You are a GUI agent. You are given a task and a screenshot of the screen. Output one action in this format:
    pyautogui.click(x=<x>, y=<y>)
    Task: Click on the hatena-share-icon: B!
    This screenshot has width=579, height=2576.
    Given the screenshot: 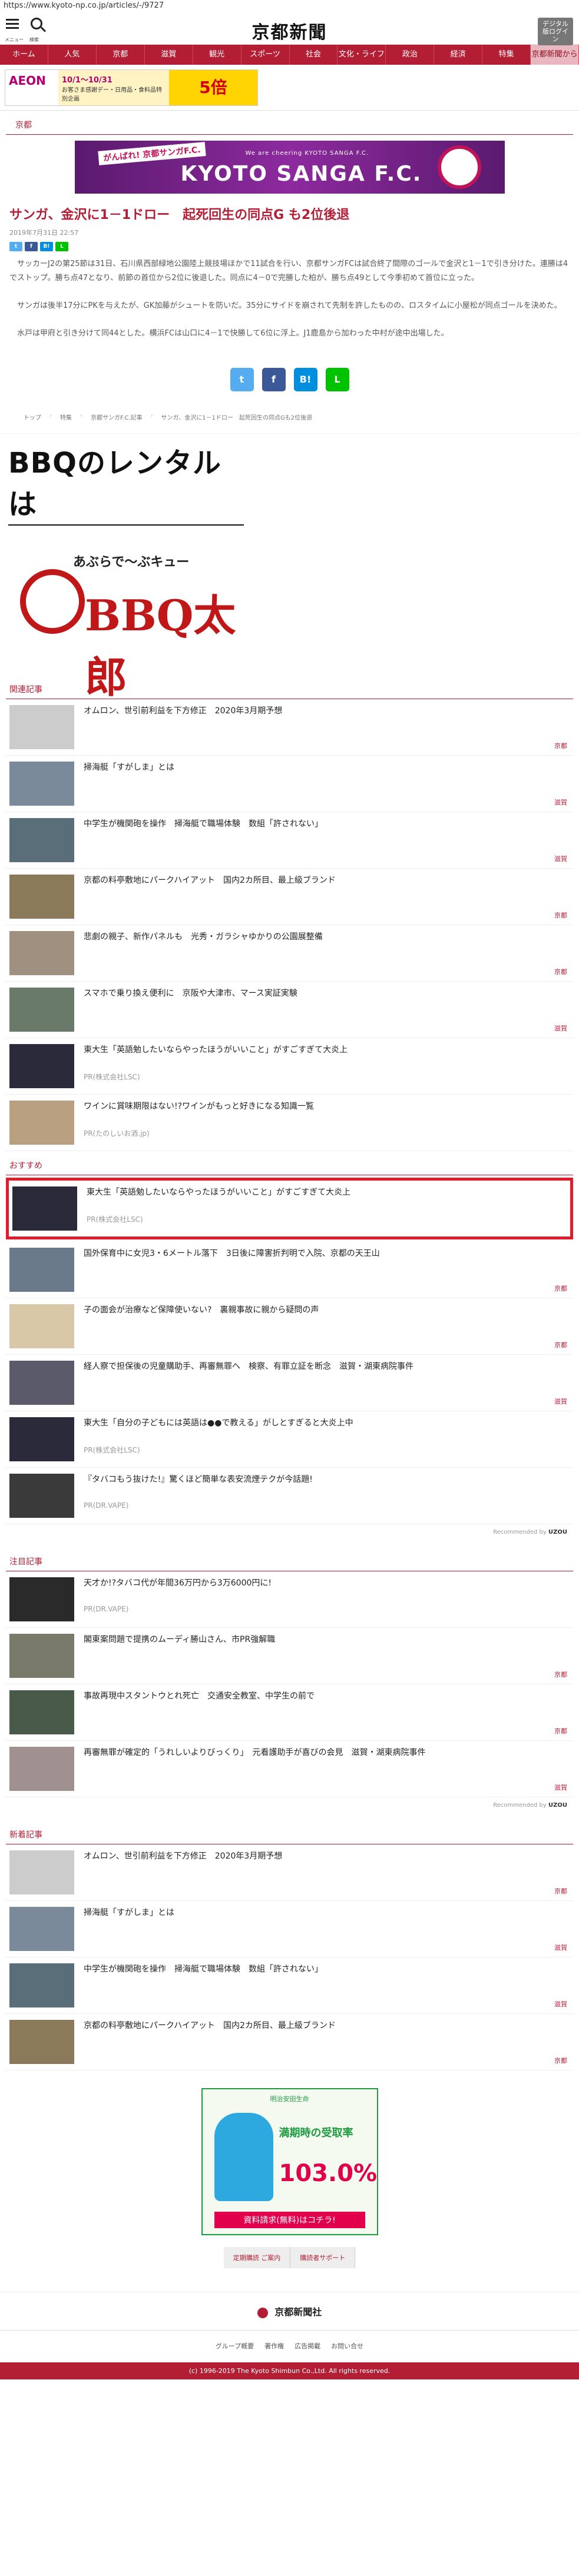 What is the action you would take?
    pyautogui.click(x=305, y=380)
    